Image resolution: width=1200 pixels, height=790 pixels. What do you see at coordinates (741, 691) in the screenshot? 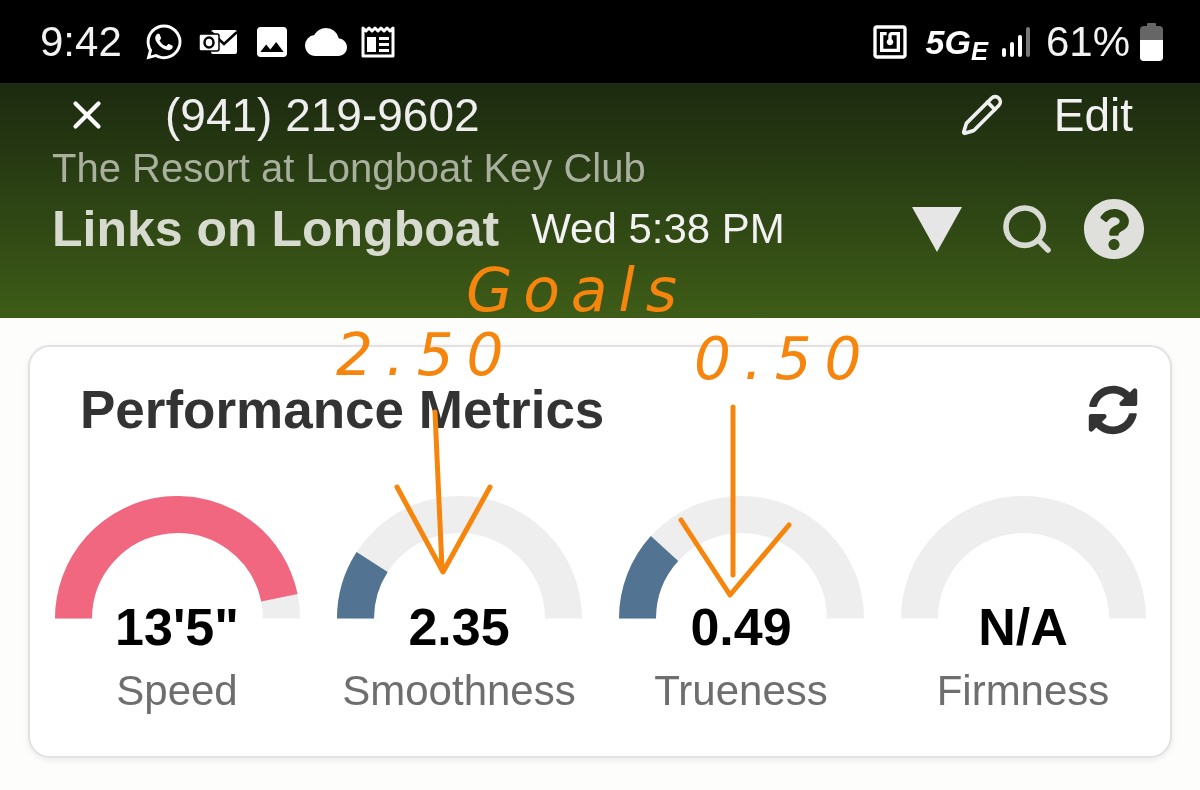
I see `gauge-label: Trueness` at bounding box center [741, 691].